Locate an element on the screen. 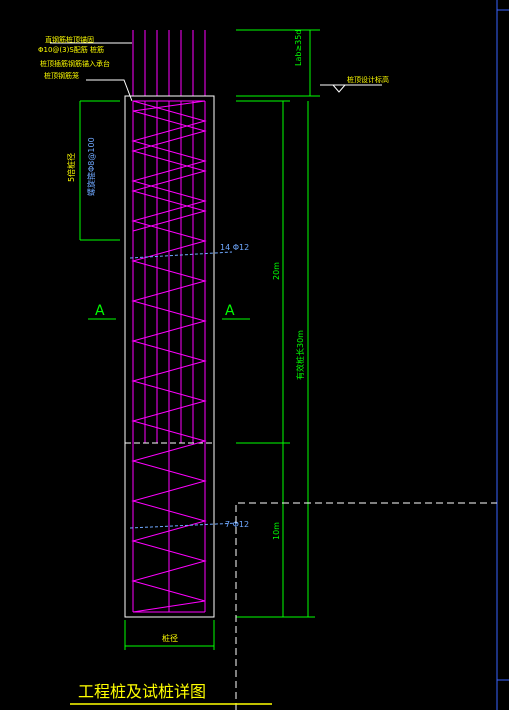 This screenshot has width=509, height=710. top-note: 直钢筋桩顶锚固 Φ10@(3)S配筋 桩筋 桩顶插筋钢筋锚入承台 桩顶钢筋笼 is located at coordinates (74, 57).